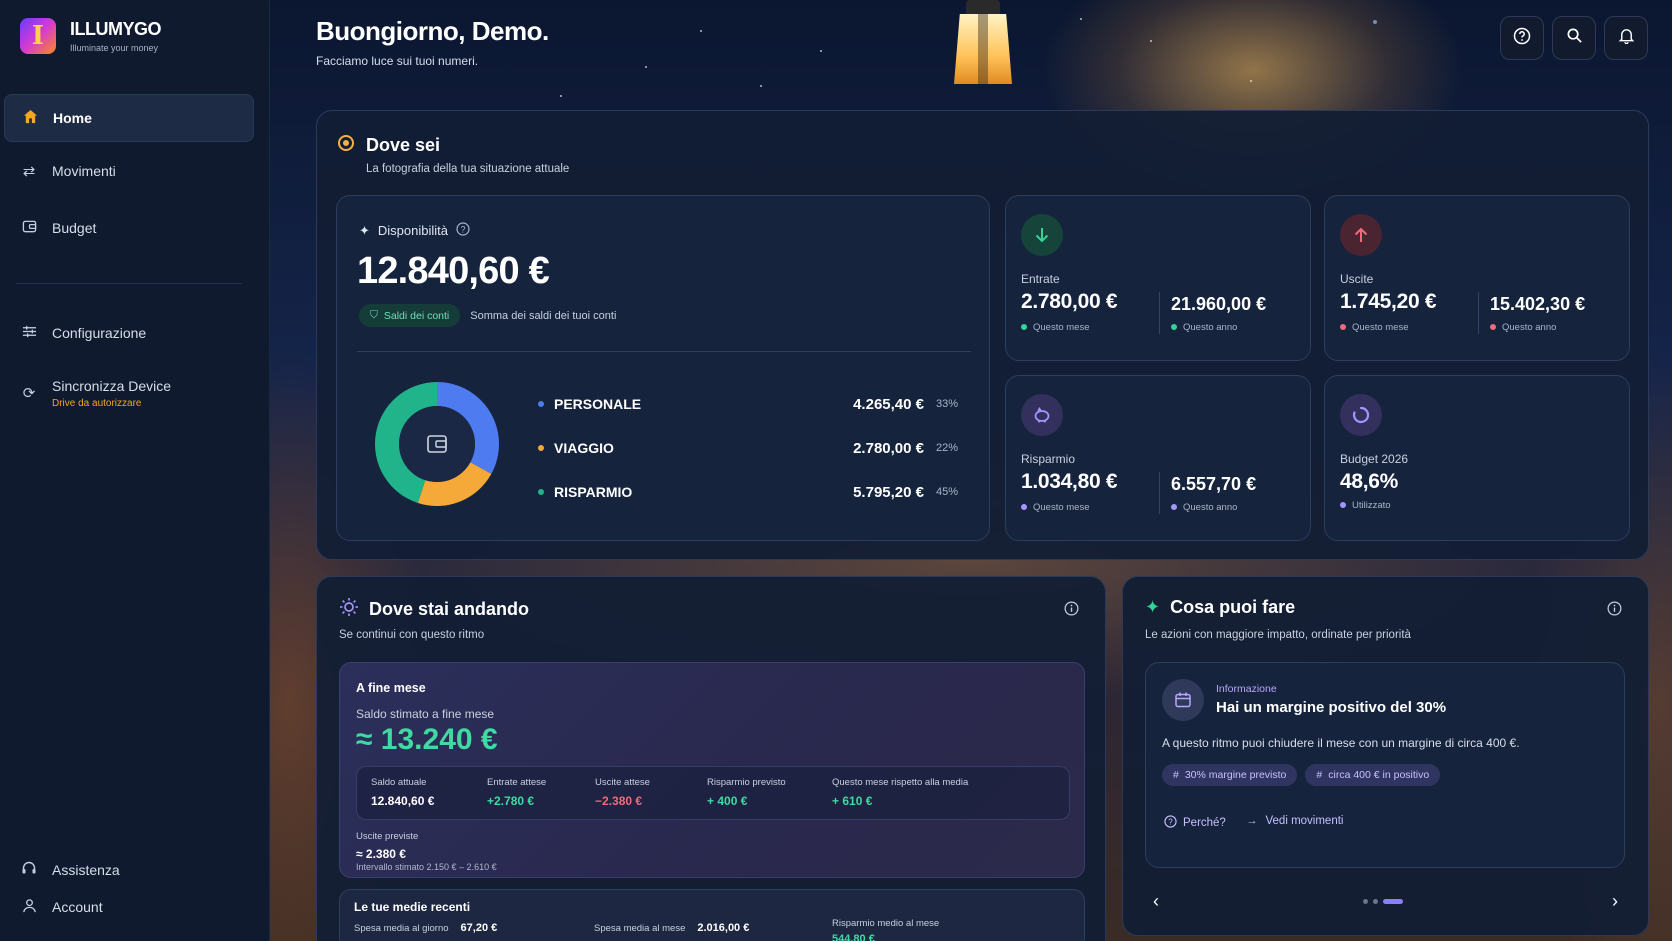 The height and width of the screenshot is (941, 1672). Describe the element at coordinates (1219, 304) in the screenshot. I see `entrate-year-value: 21.960,00 €` at that location.